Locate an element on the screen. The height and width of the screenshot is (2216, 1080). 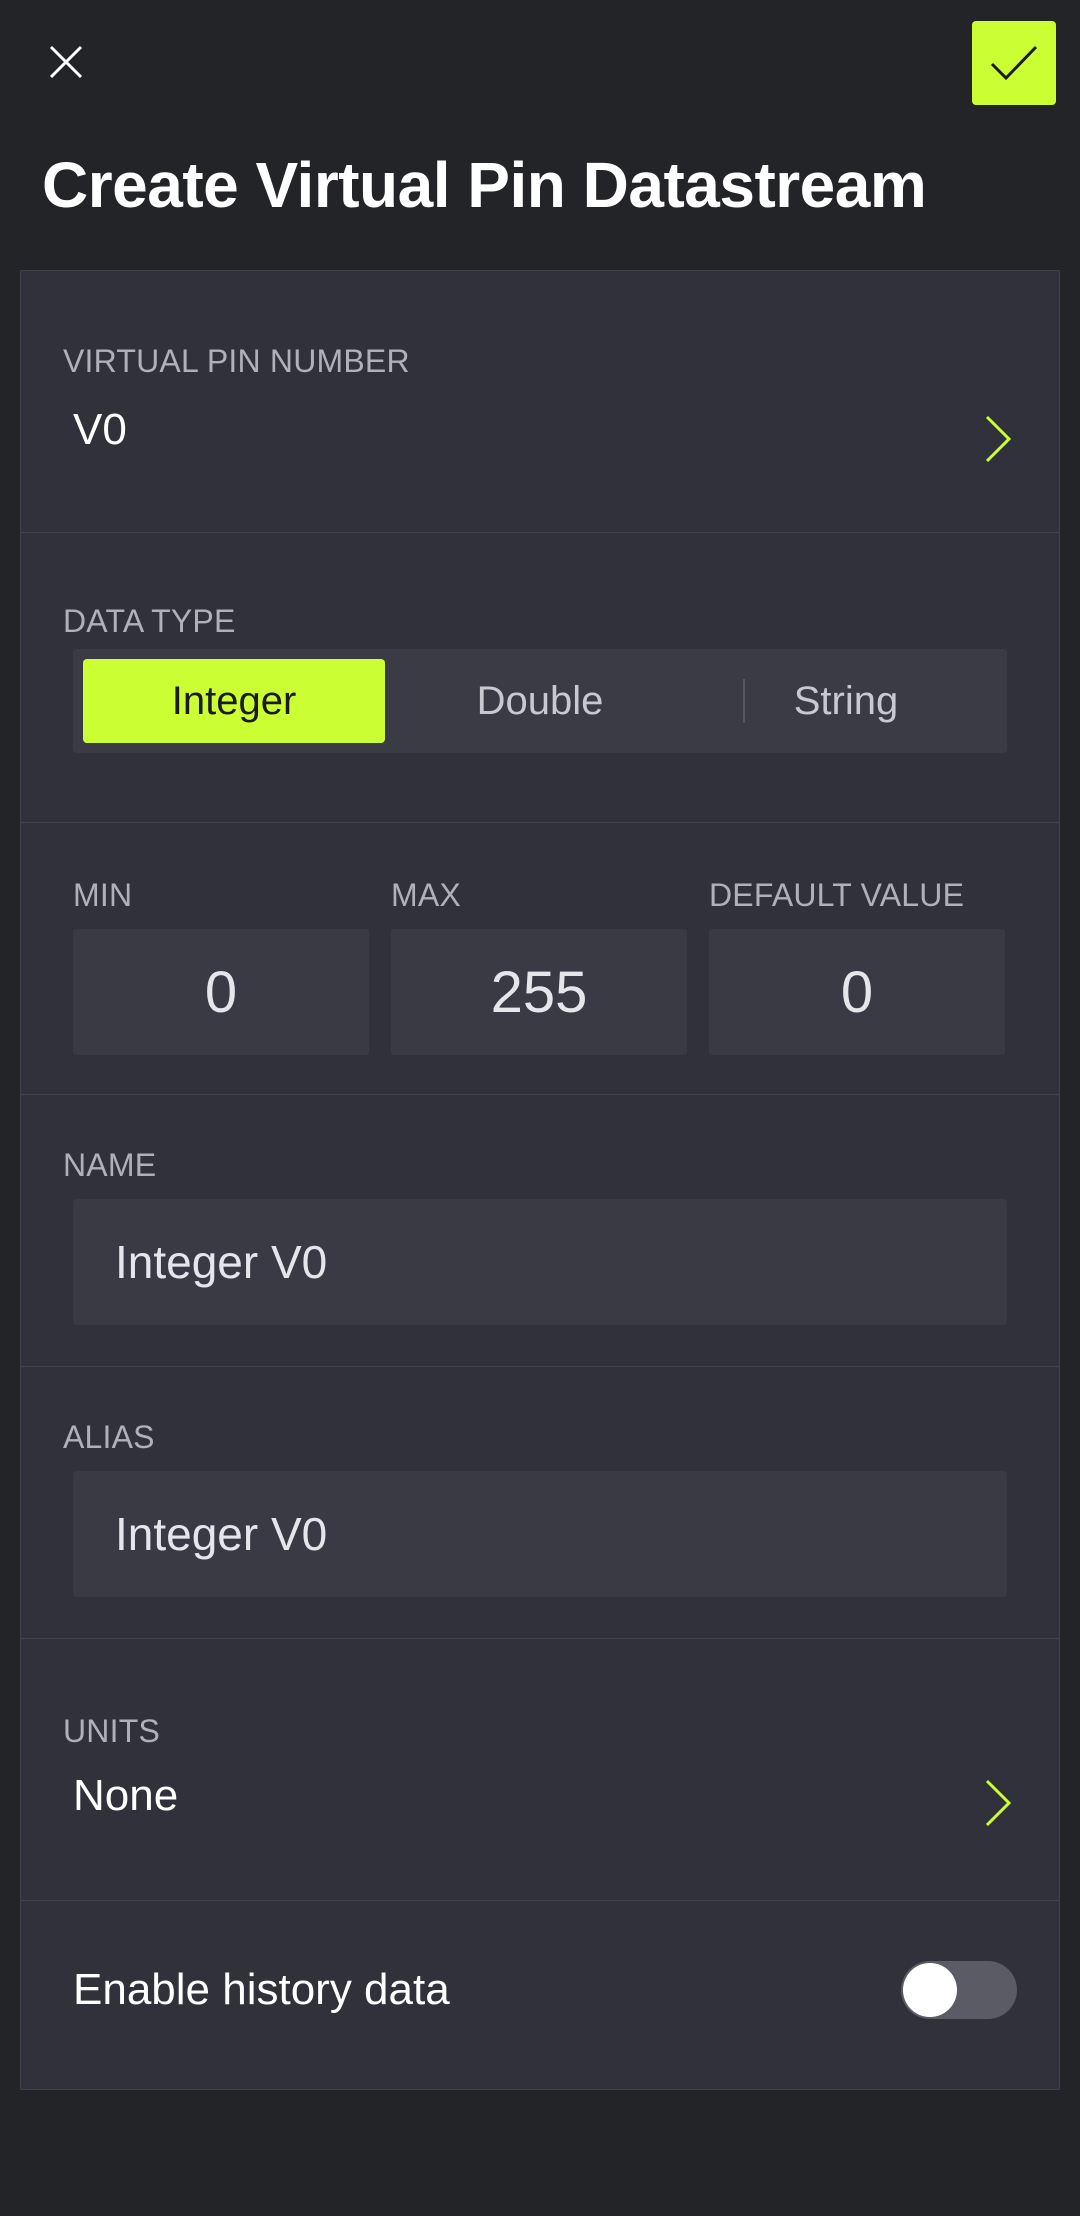
alias-section: ALIAS Integer V0 is located at coordinates (540, 1503).